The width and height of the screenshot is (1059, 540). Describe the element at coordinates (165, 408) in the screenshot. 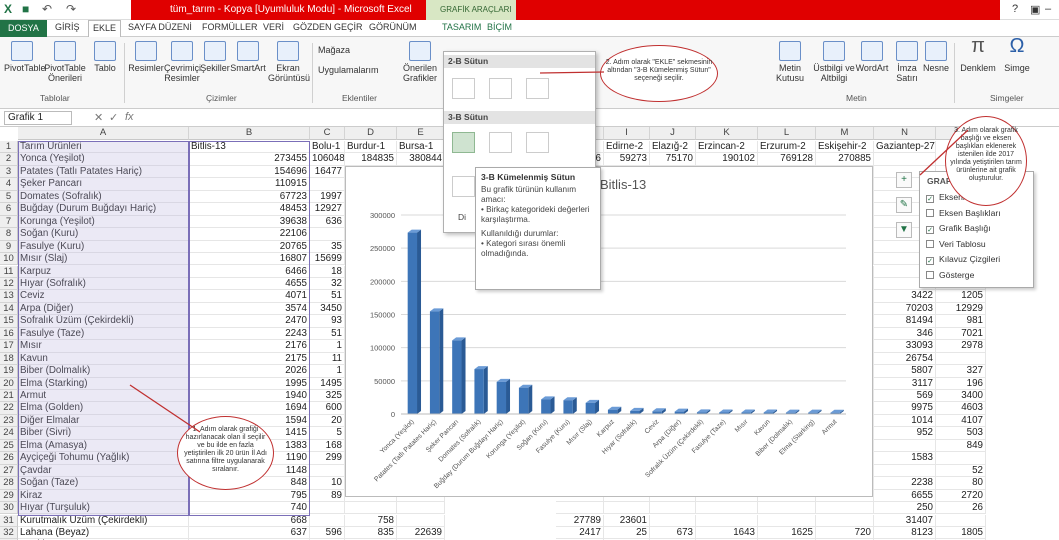

I see `callout-step1-pointer` at that location.